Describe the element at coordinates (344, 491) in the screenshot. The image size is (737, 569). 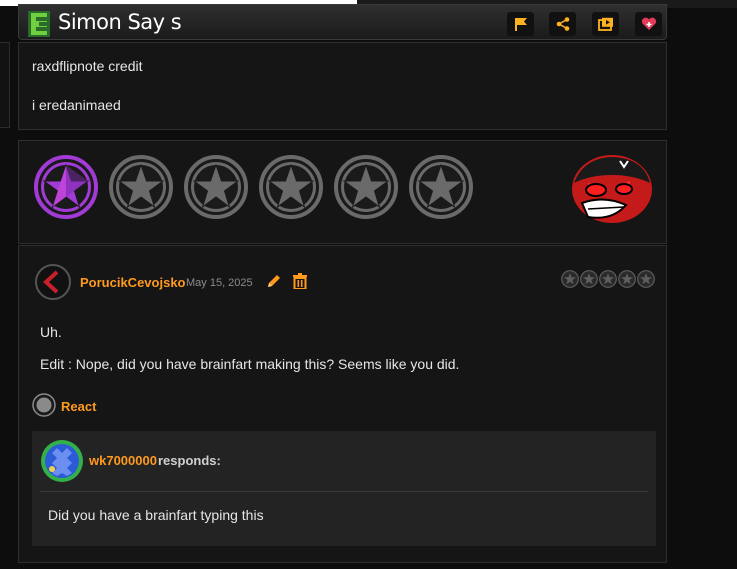
I see `divider` at that location.